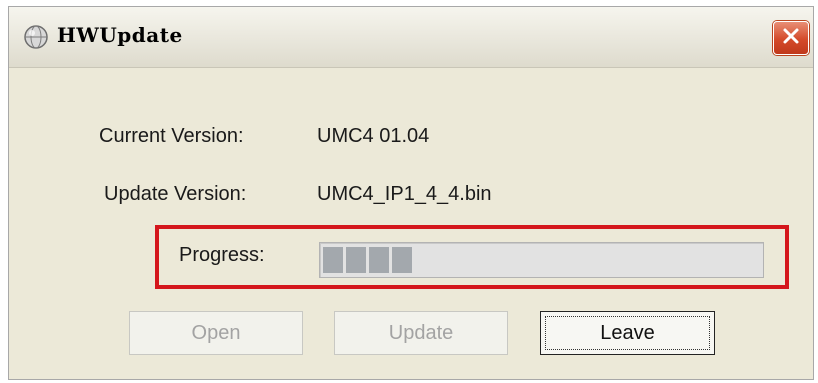 Image resolution: width=818 pixels, height=383 pixels. I want to click on focus-rectangle, so click(627, 333).